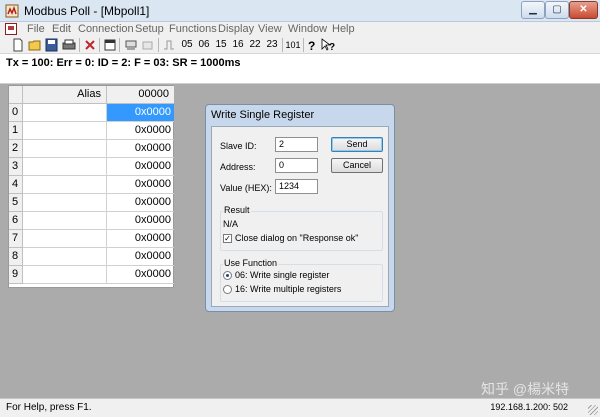 The height and width of the screenshot is (417, 600). Describe the element at coordinates (251, 263) in the screenshot. I see `use-function-group-title: Use Function` at that location.